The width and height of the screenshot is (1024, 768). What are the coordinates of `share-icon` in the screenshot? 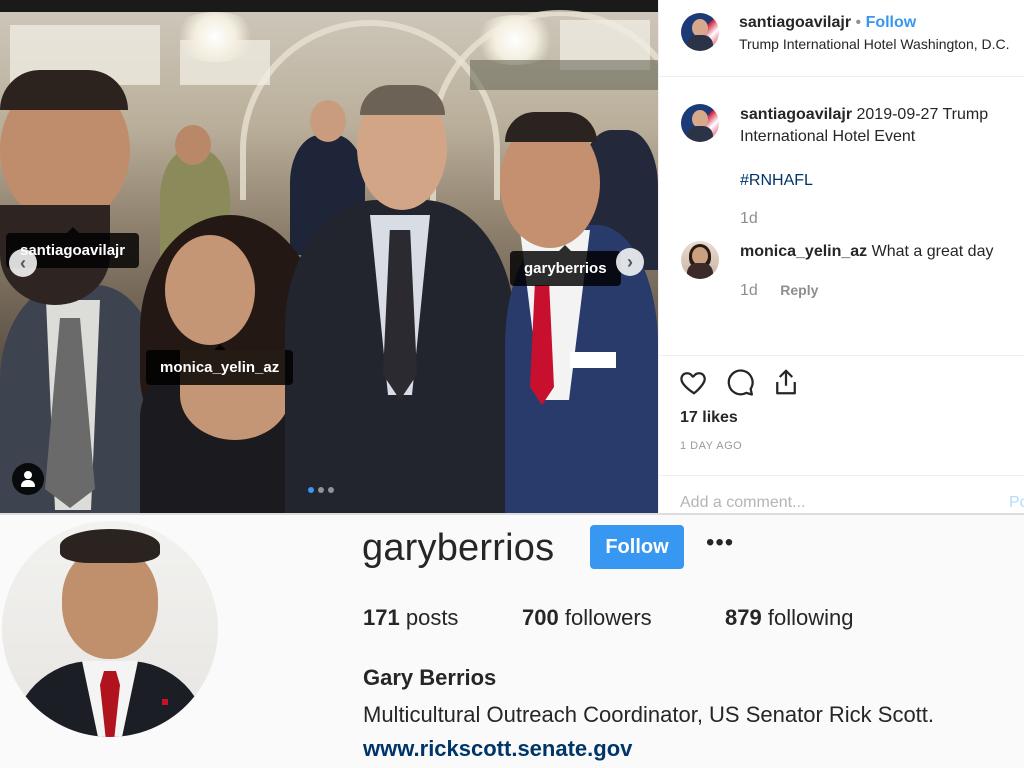 It's located at (786, 382).